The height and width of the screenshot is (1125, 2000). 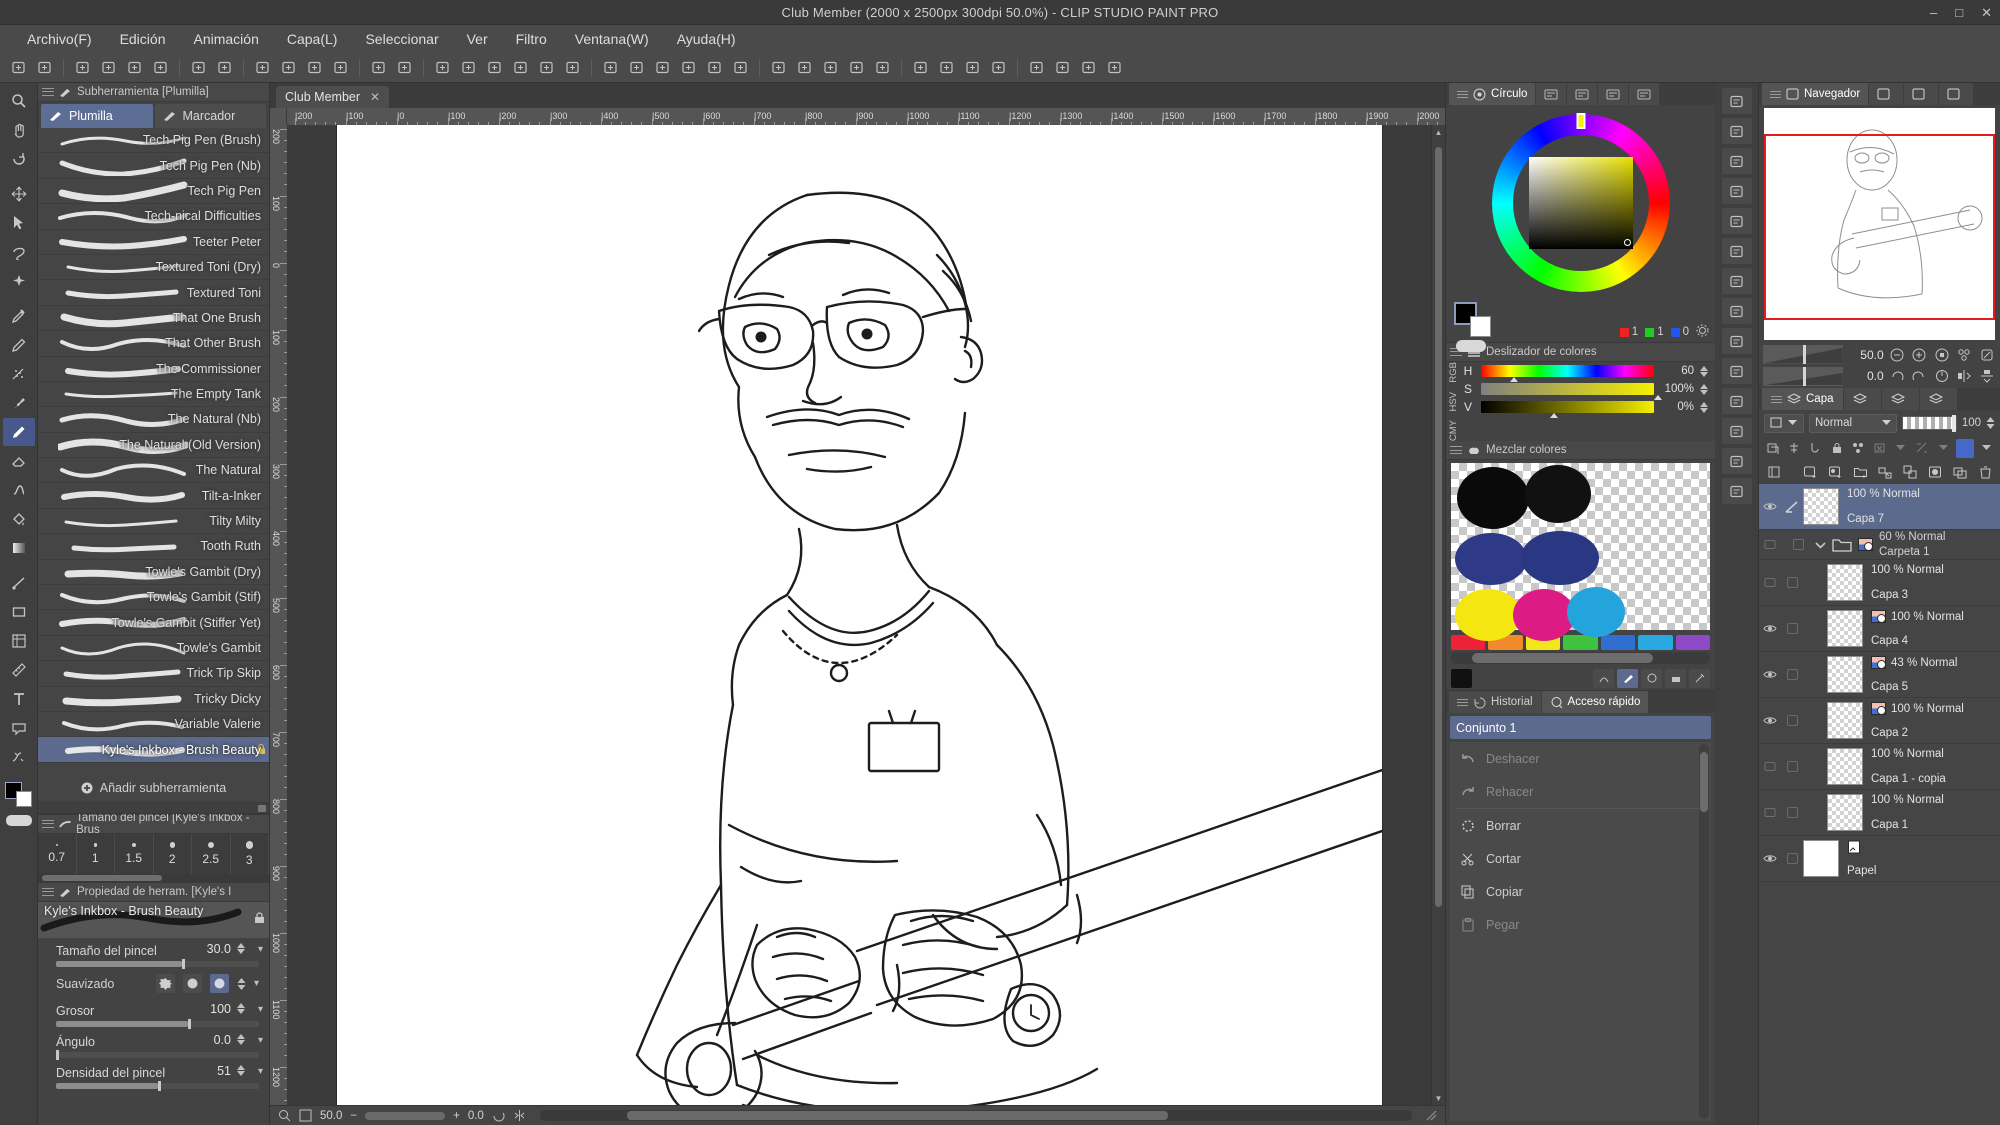 What do you see at coordinates (153, 573) in the screenshot?
I see `brush-list-item: Towle's Gambit (Dry)` at bounding box center [153, 573].